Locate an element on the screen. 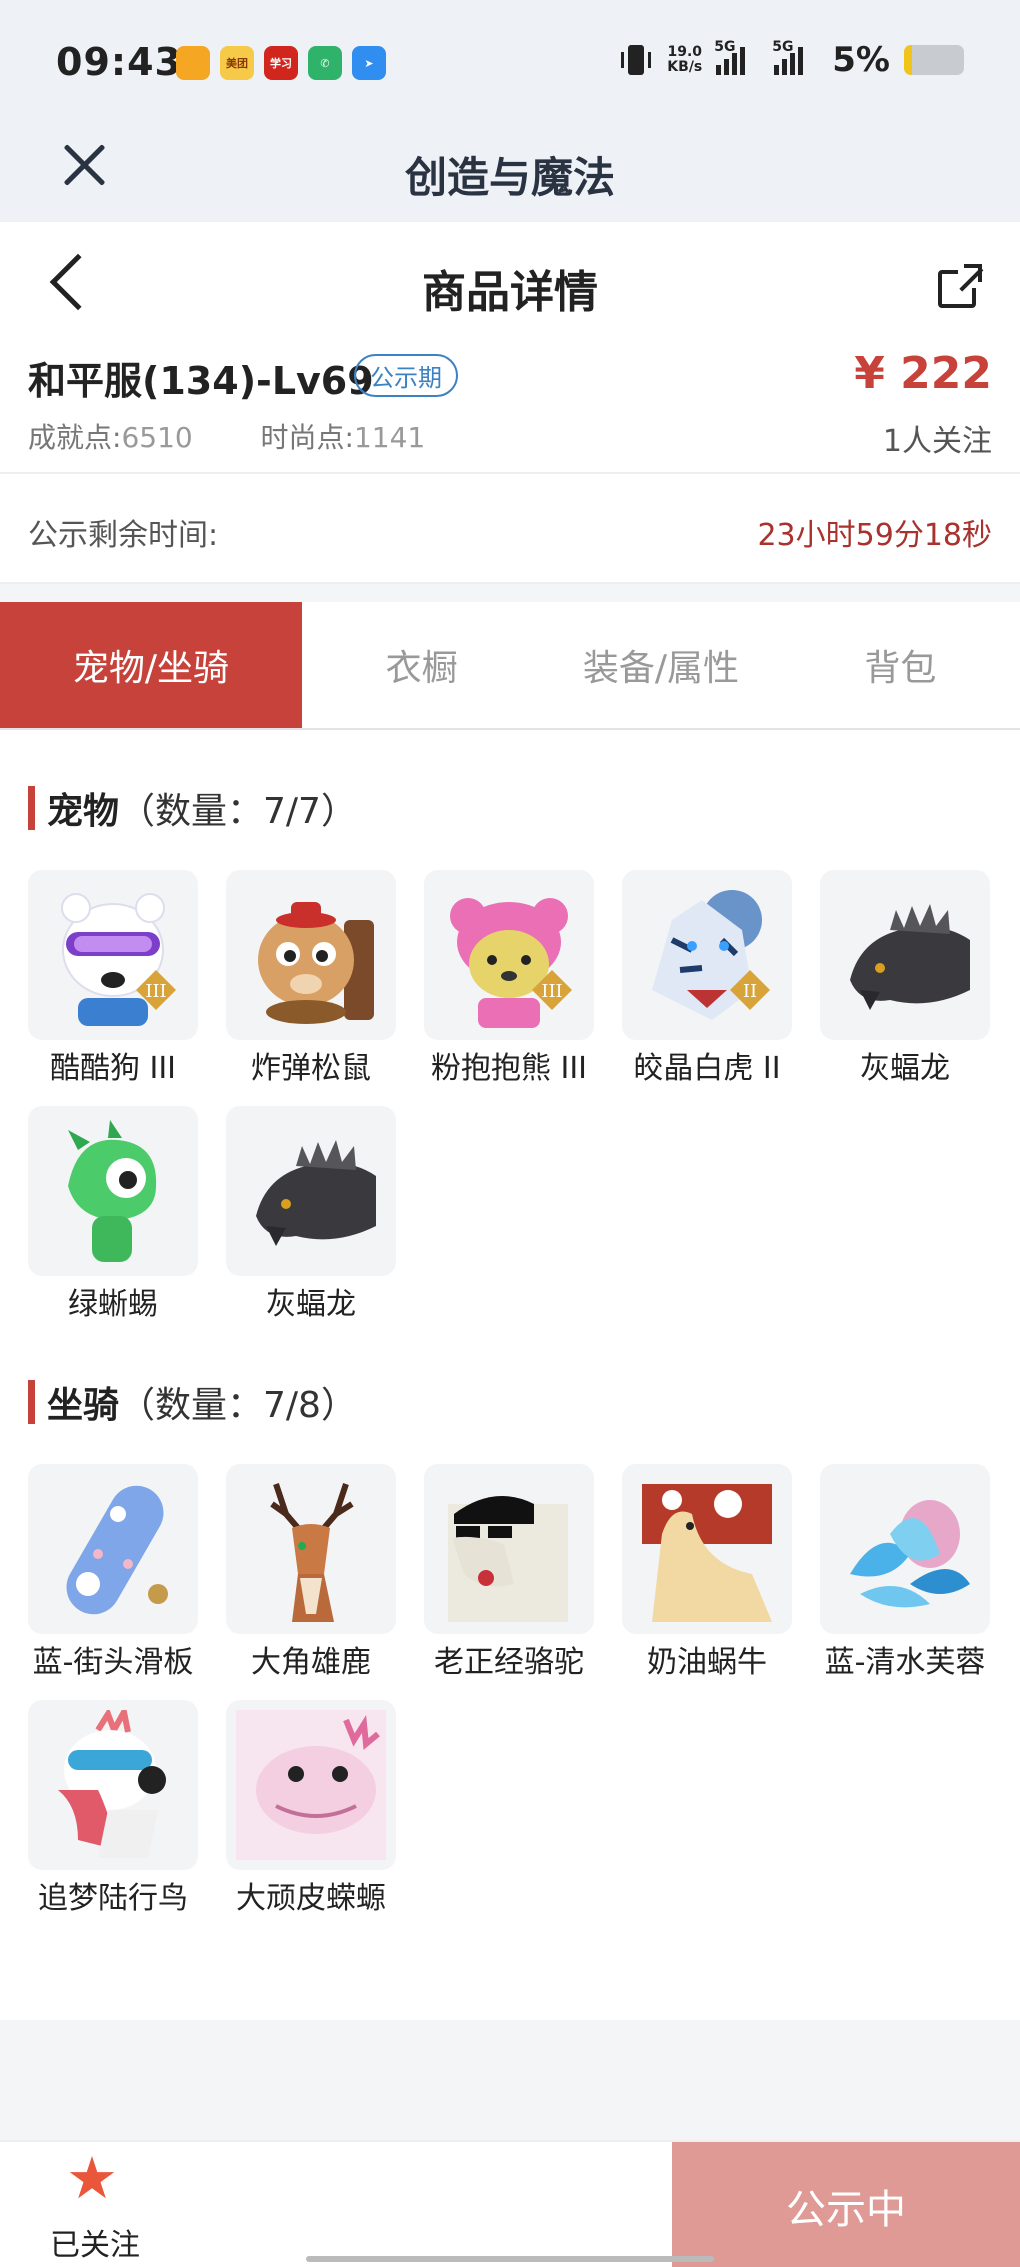  mount-name: 大顽皮蝾螈 is located at coordinates (311, 1898).